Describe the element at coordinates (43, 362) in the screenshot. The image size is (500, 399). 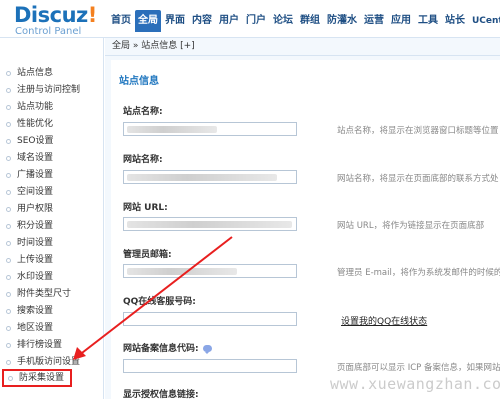
I see `sidebar-item-mobile: 手机版访问设置` at that location.